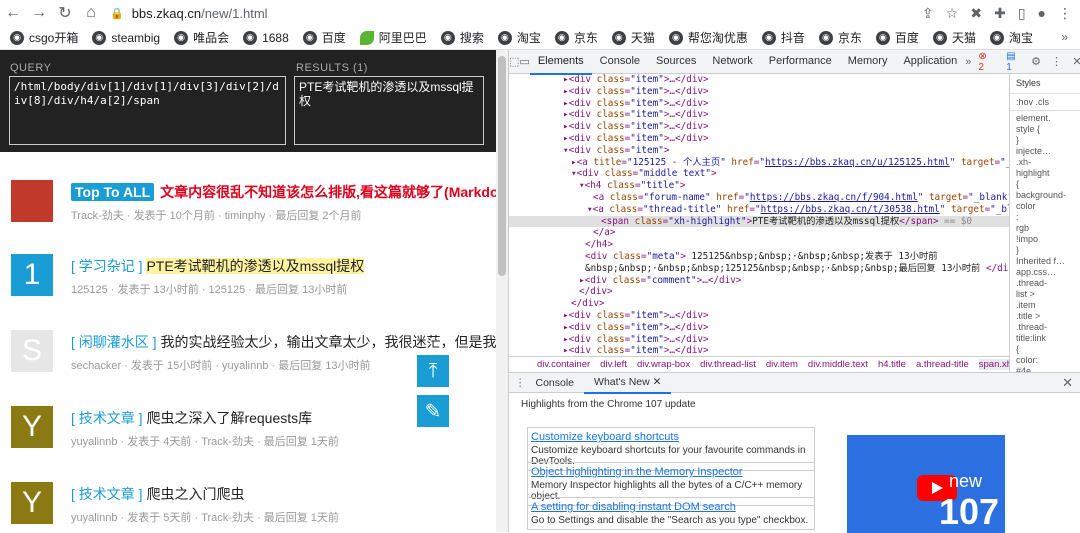  What do you see at coordinates (1033, 118) in the screenshot?
I see `style-line: element.` at bounding box center [1033, 118].